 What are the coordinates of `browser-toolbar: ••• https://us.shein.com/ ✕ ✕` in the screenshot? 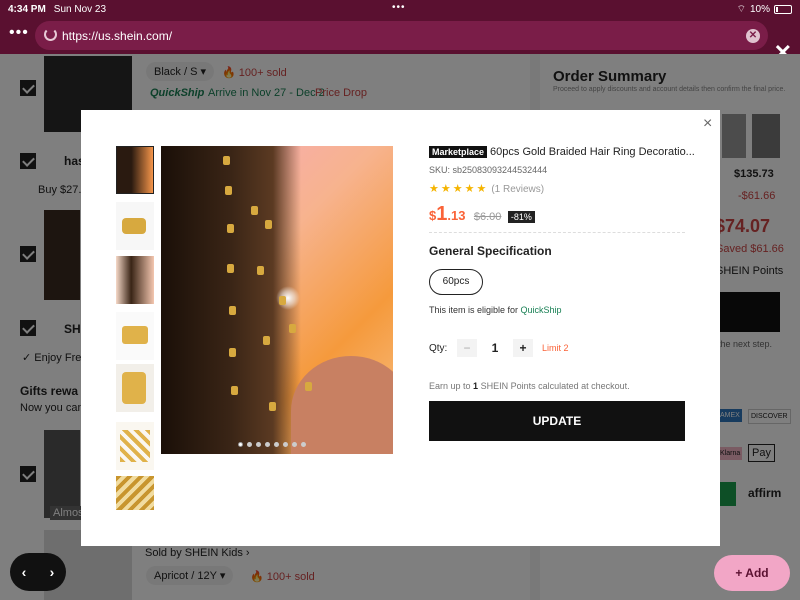 It's located at (400, 41).